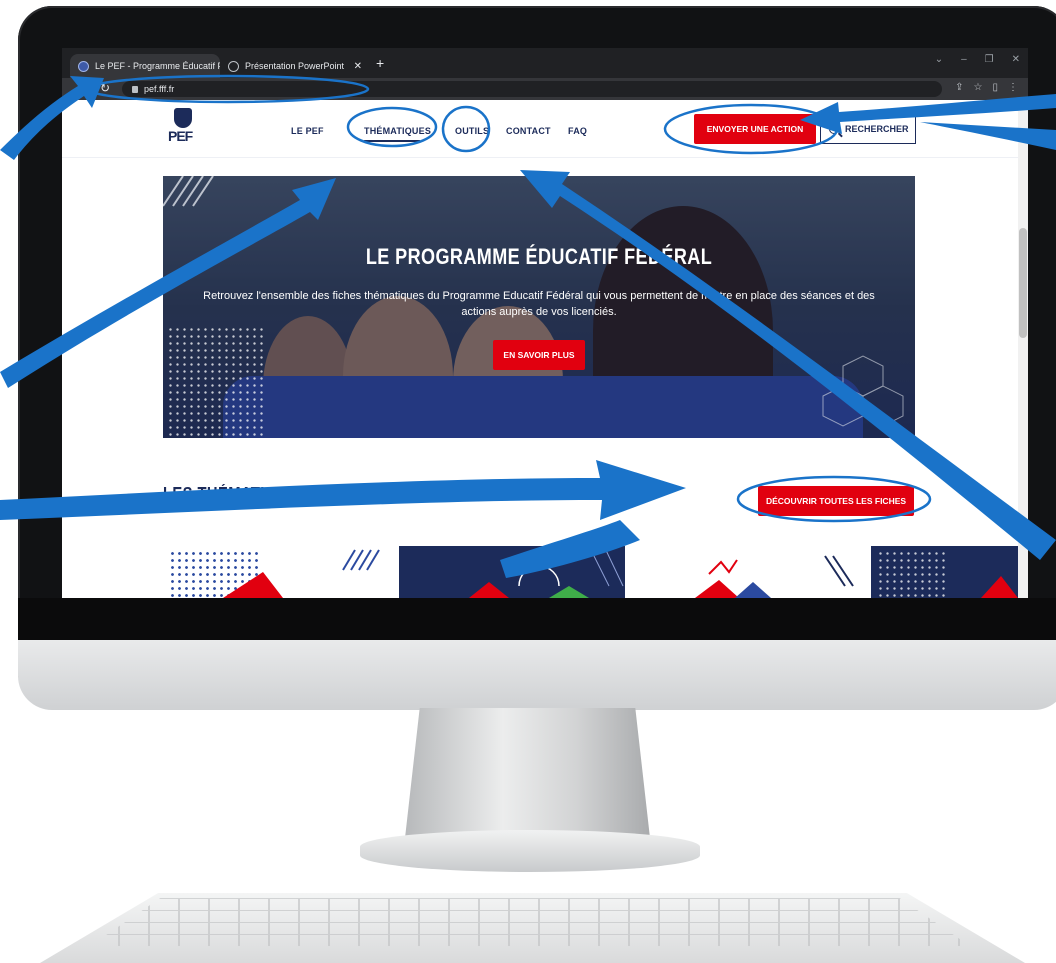 The width and height of the screenshot is (1056, 963). Describe the element at coordinates (978, 87) in the screenshot. I see `bookmark-star-icon: ☆` at that location.